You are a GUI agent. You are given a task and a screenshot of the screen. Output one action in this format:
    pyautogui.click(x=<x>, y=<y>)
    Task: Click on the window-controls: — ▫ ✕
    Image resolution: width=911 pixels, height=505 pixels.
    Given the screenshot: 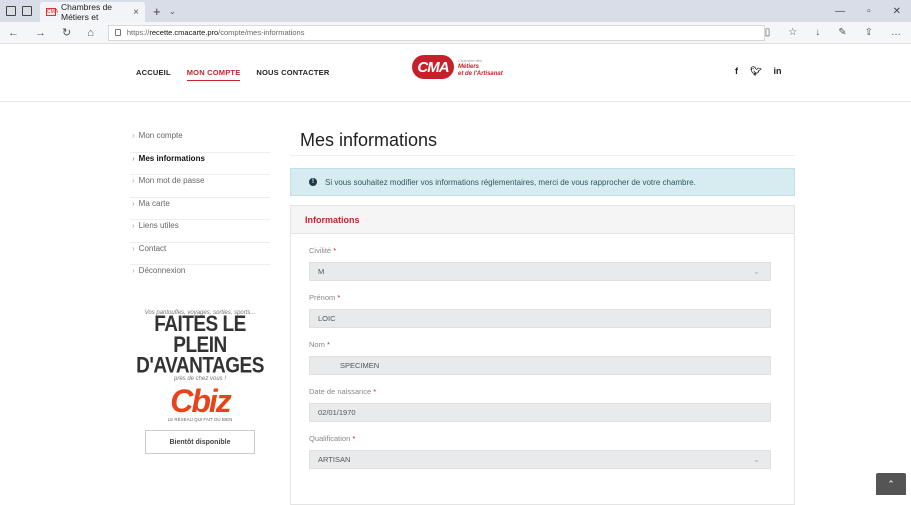 What is the action you would take?
    pyautogui.click(x=873, y=11)
    